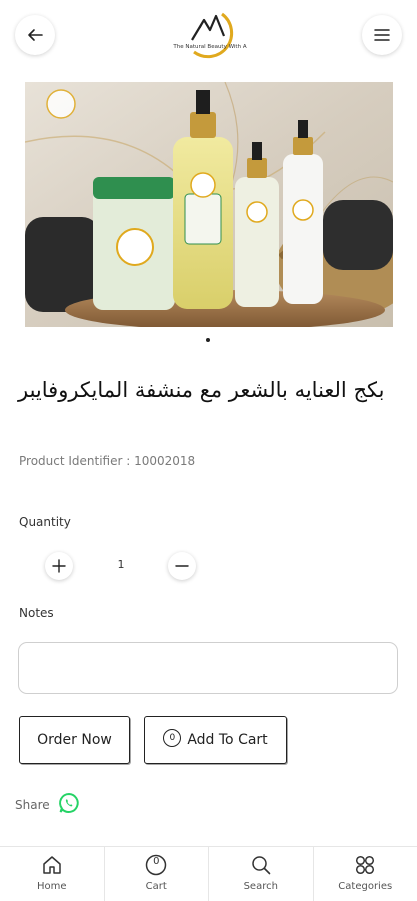  Describe the element at coordinates (121, 564) in the screenshot. I see `quantity-value: 1` at that location.